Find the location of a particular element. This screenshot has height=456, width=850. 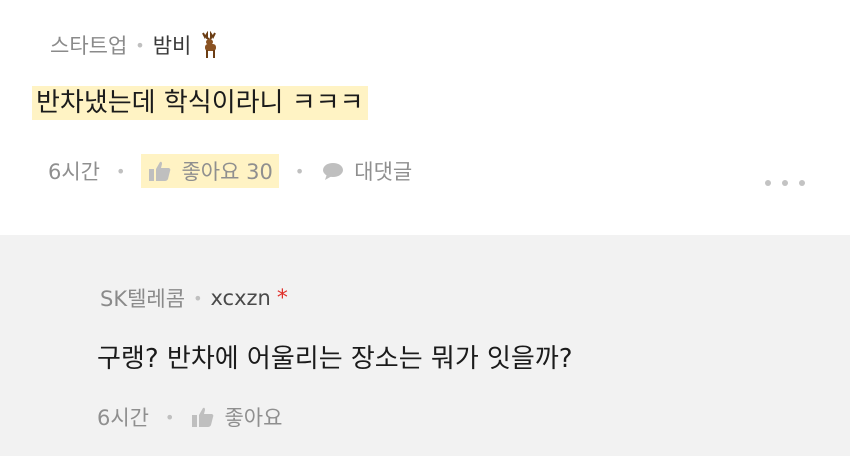

speech-bubble-icon is located at coordinates (333, 171).